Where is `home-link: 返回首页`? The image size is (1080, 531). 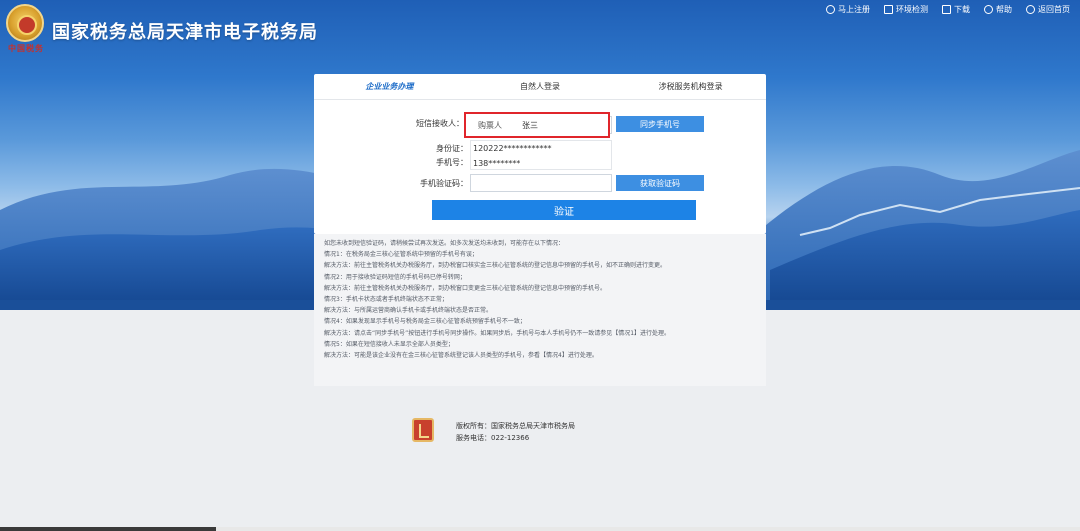
home-link: 返回首页 is located at coordinates (1048, 9).